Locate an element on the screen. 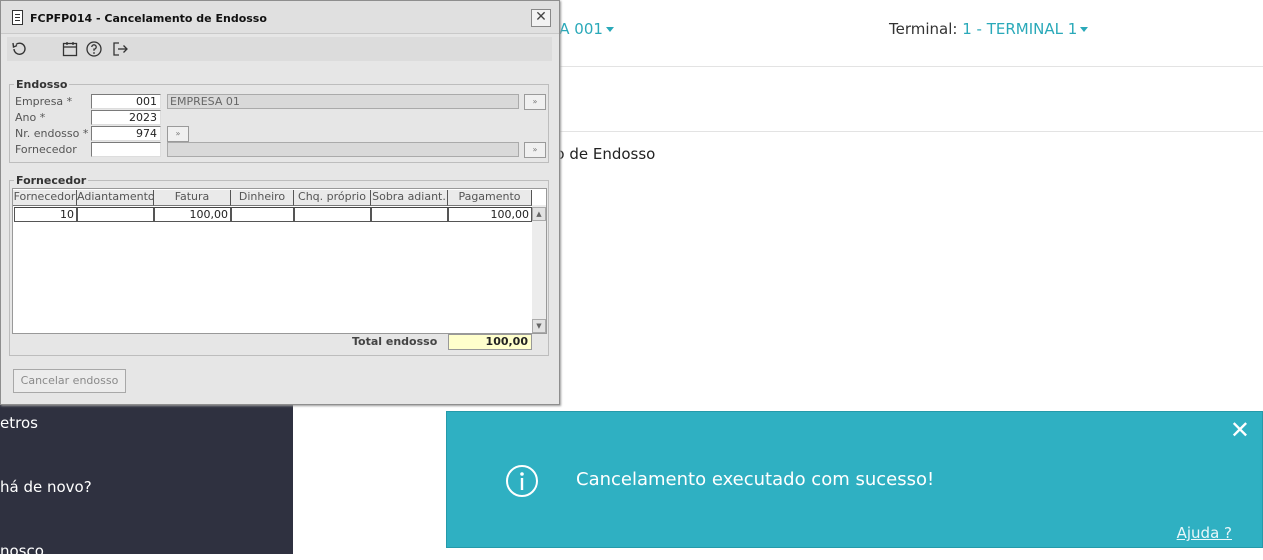  fornecedor-lookup-button: » is located at coordinates (535, 150).